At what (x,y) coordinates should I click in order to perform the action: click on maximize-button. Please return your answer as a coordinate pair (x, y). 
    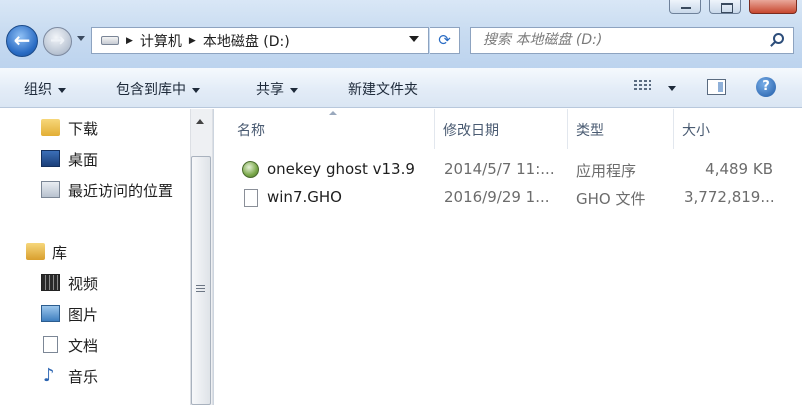
    Looking at the image, I should click on (725, 7).